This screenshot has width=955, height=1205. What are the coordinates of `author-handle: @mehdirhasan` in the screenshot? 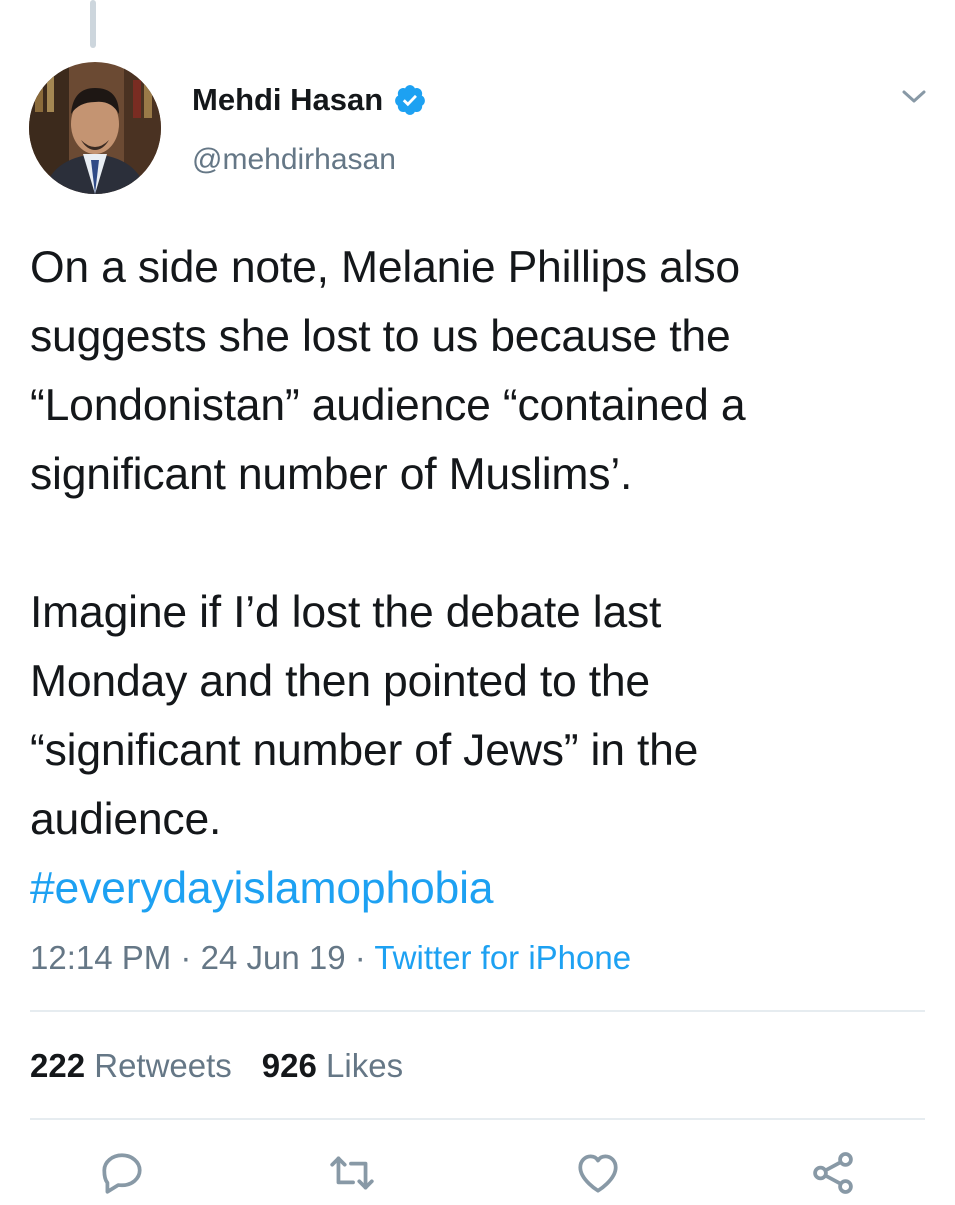 It's located at (294, 160).